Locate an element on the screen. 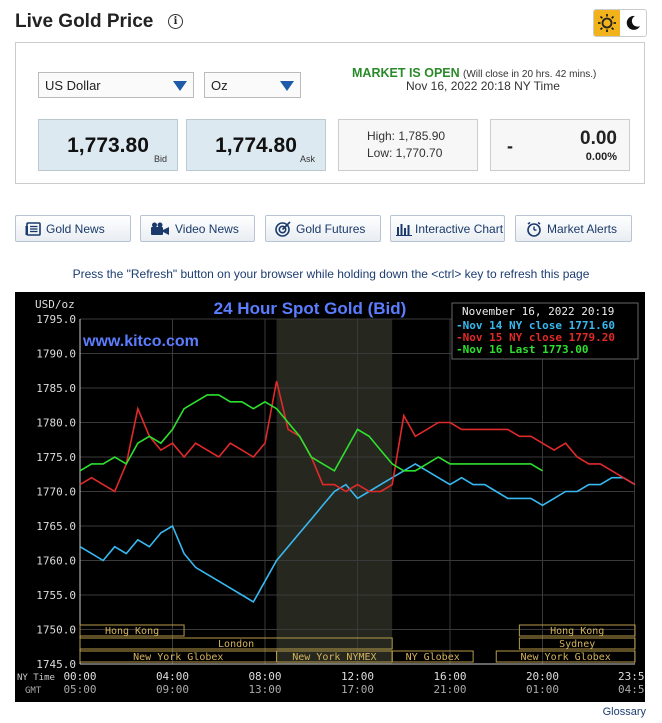  y-axis-label: USD/oz is located at coordinates (55, 304).